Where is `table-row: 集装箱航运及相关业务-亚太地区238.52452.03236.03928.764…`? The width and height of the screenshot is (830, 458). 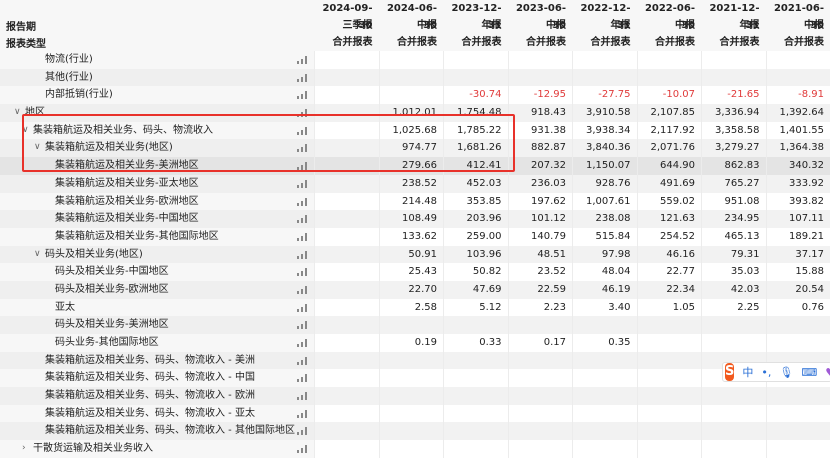 table-row: 集装箱航运及相关业务-亚太地区238.52452.03236.03928.764… is located at coordinates (415, 184).